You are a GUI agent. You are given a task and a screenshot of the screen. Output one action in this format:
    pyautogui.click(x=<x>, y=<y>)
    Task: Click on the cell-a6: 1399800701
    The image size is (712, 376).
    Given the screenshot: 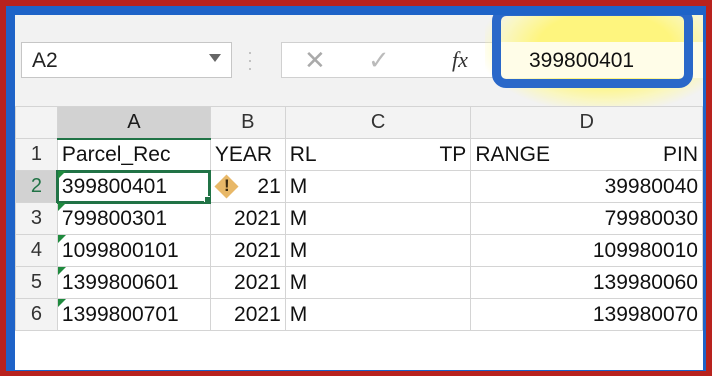 What is the action you would take?
    pyautogui.click(x=133, y=314)
    